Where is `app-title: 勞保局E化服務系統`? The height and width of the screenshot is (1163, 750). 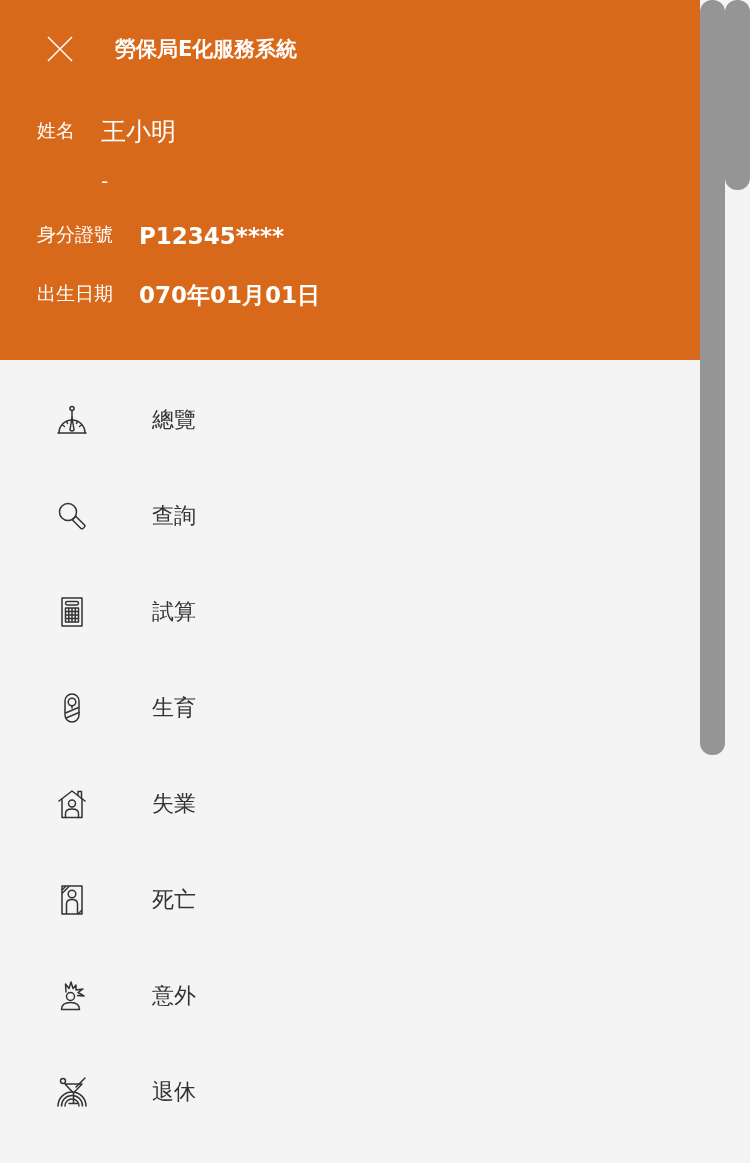
app-title: 勞保局E化服務系統 is located at coordinates (206, 49).